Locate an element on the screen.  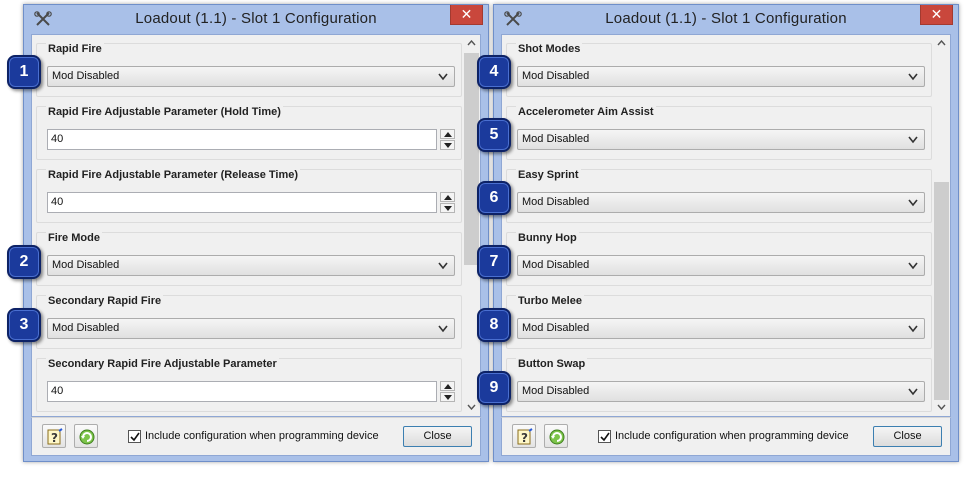
group-label: Button Swap is located at coordinates (552, 364).